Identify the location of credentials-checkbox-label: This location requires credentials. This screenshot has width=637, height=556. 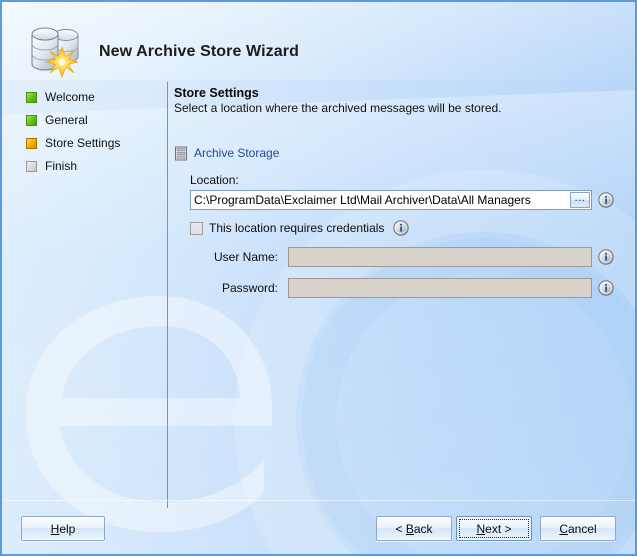
(296, 228).